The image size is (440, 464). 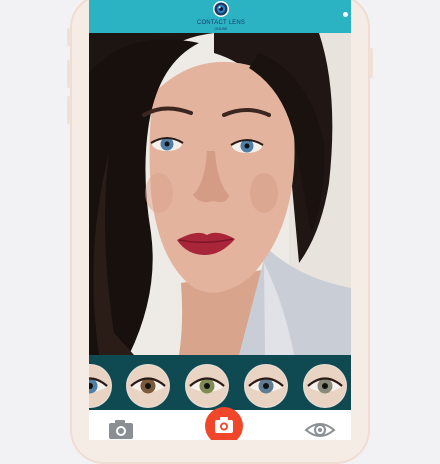 I want to click on camera-icon, so click(x=224, y=425).